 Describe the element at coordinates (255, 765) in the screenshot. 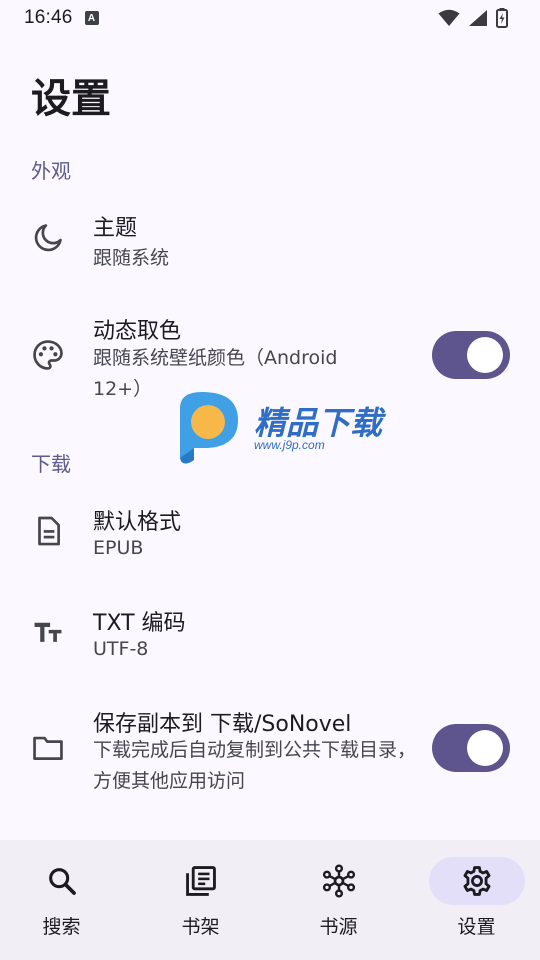

I see `setting-save-copy-subtitle: 下载完成后自动复制到公共下载目录，方便其他应用访问` at that location.